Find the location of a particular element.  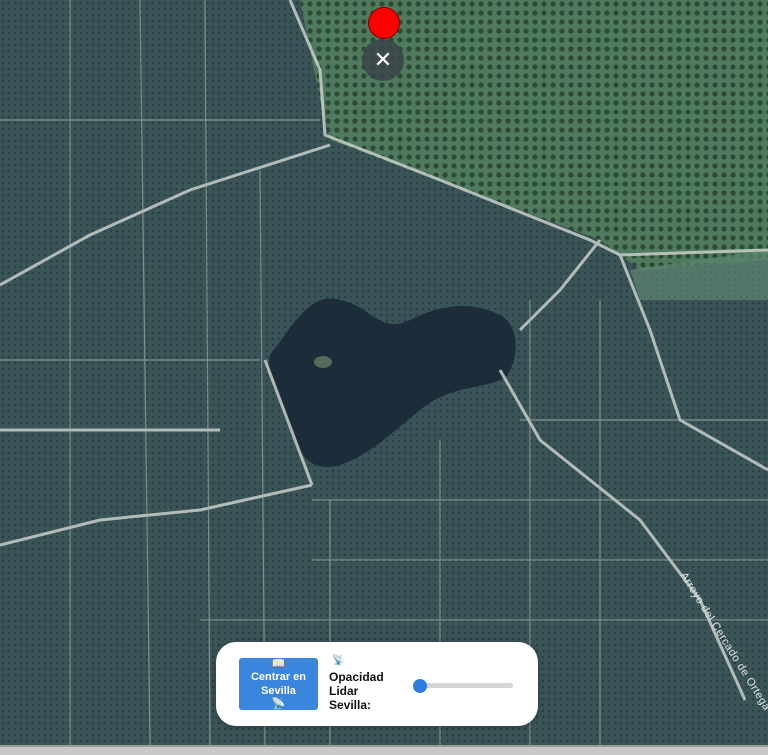

opacity-label: Opacidad Lidar Sevilla: is located at coordinates (356, 691).